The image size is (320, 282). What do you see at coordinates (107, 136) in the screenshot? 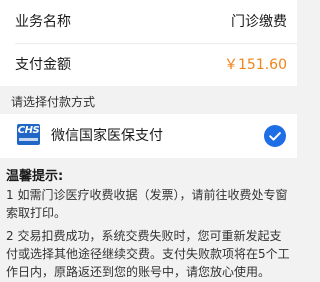
I see `payment-method-name: 微信国家医保支付` at bounding box center [107, 136].